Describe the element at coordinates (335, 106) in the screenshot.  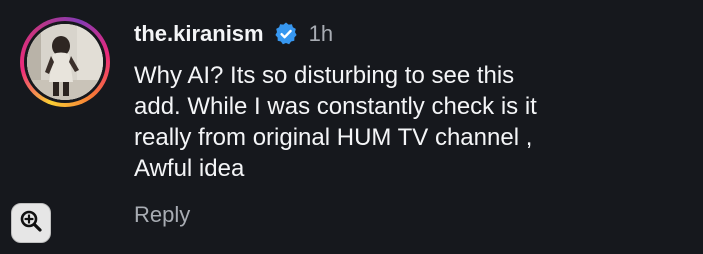
I see `comment-line: add. While I was constantly check is it` at that location.